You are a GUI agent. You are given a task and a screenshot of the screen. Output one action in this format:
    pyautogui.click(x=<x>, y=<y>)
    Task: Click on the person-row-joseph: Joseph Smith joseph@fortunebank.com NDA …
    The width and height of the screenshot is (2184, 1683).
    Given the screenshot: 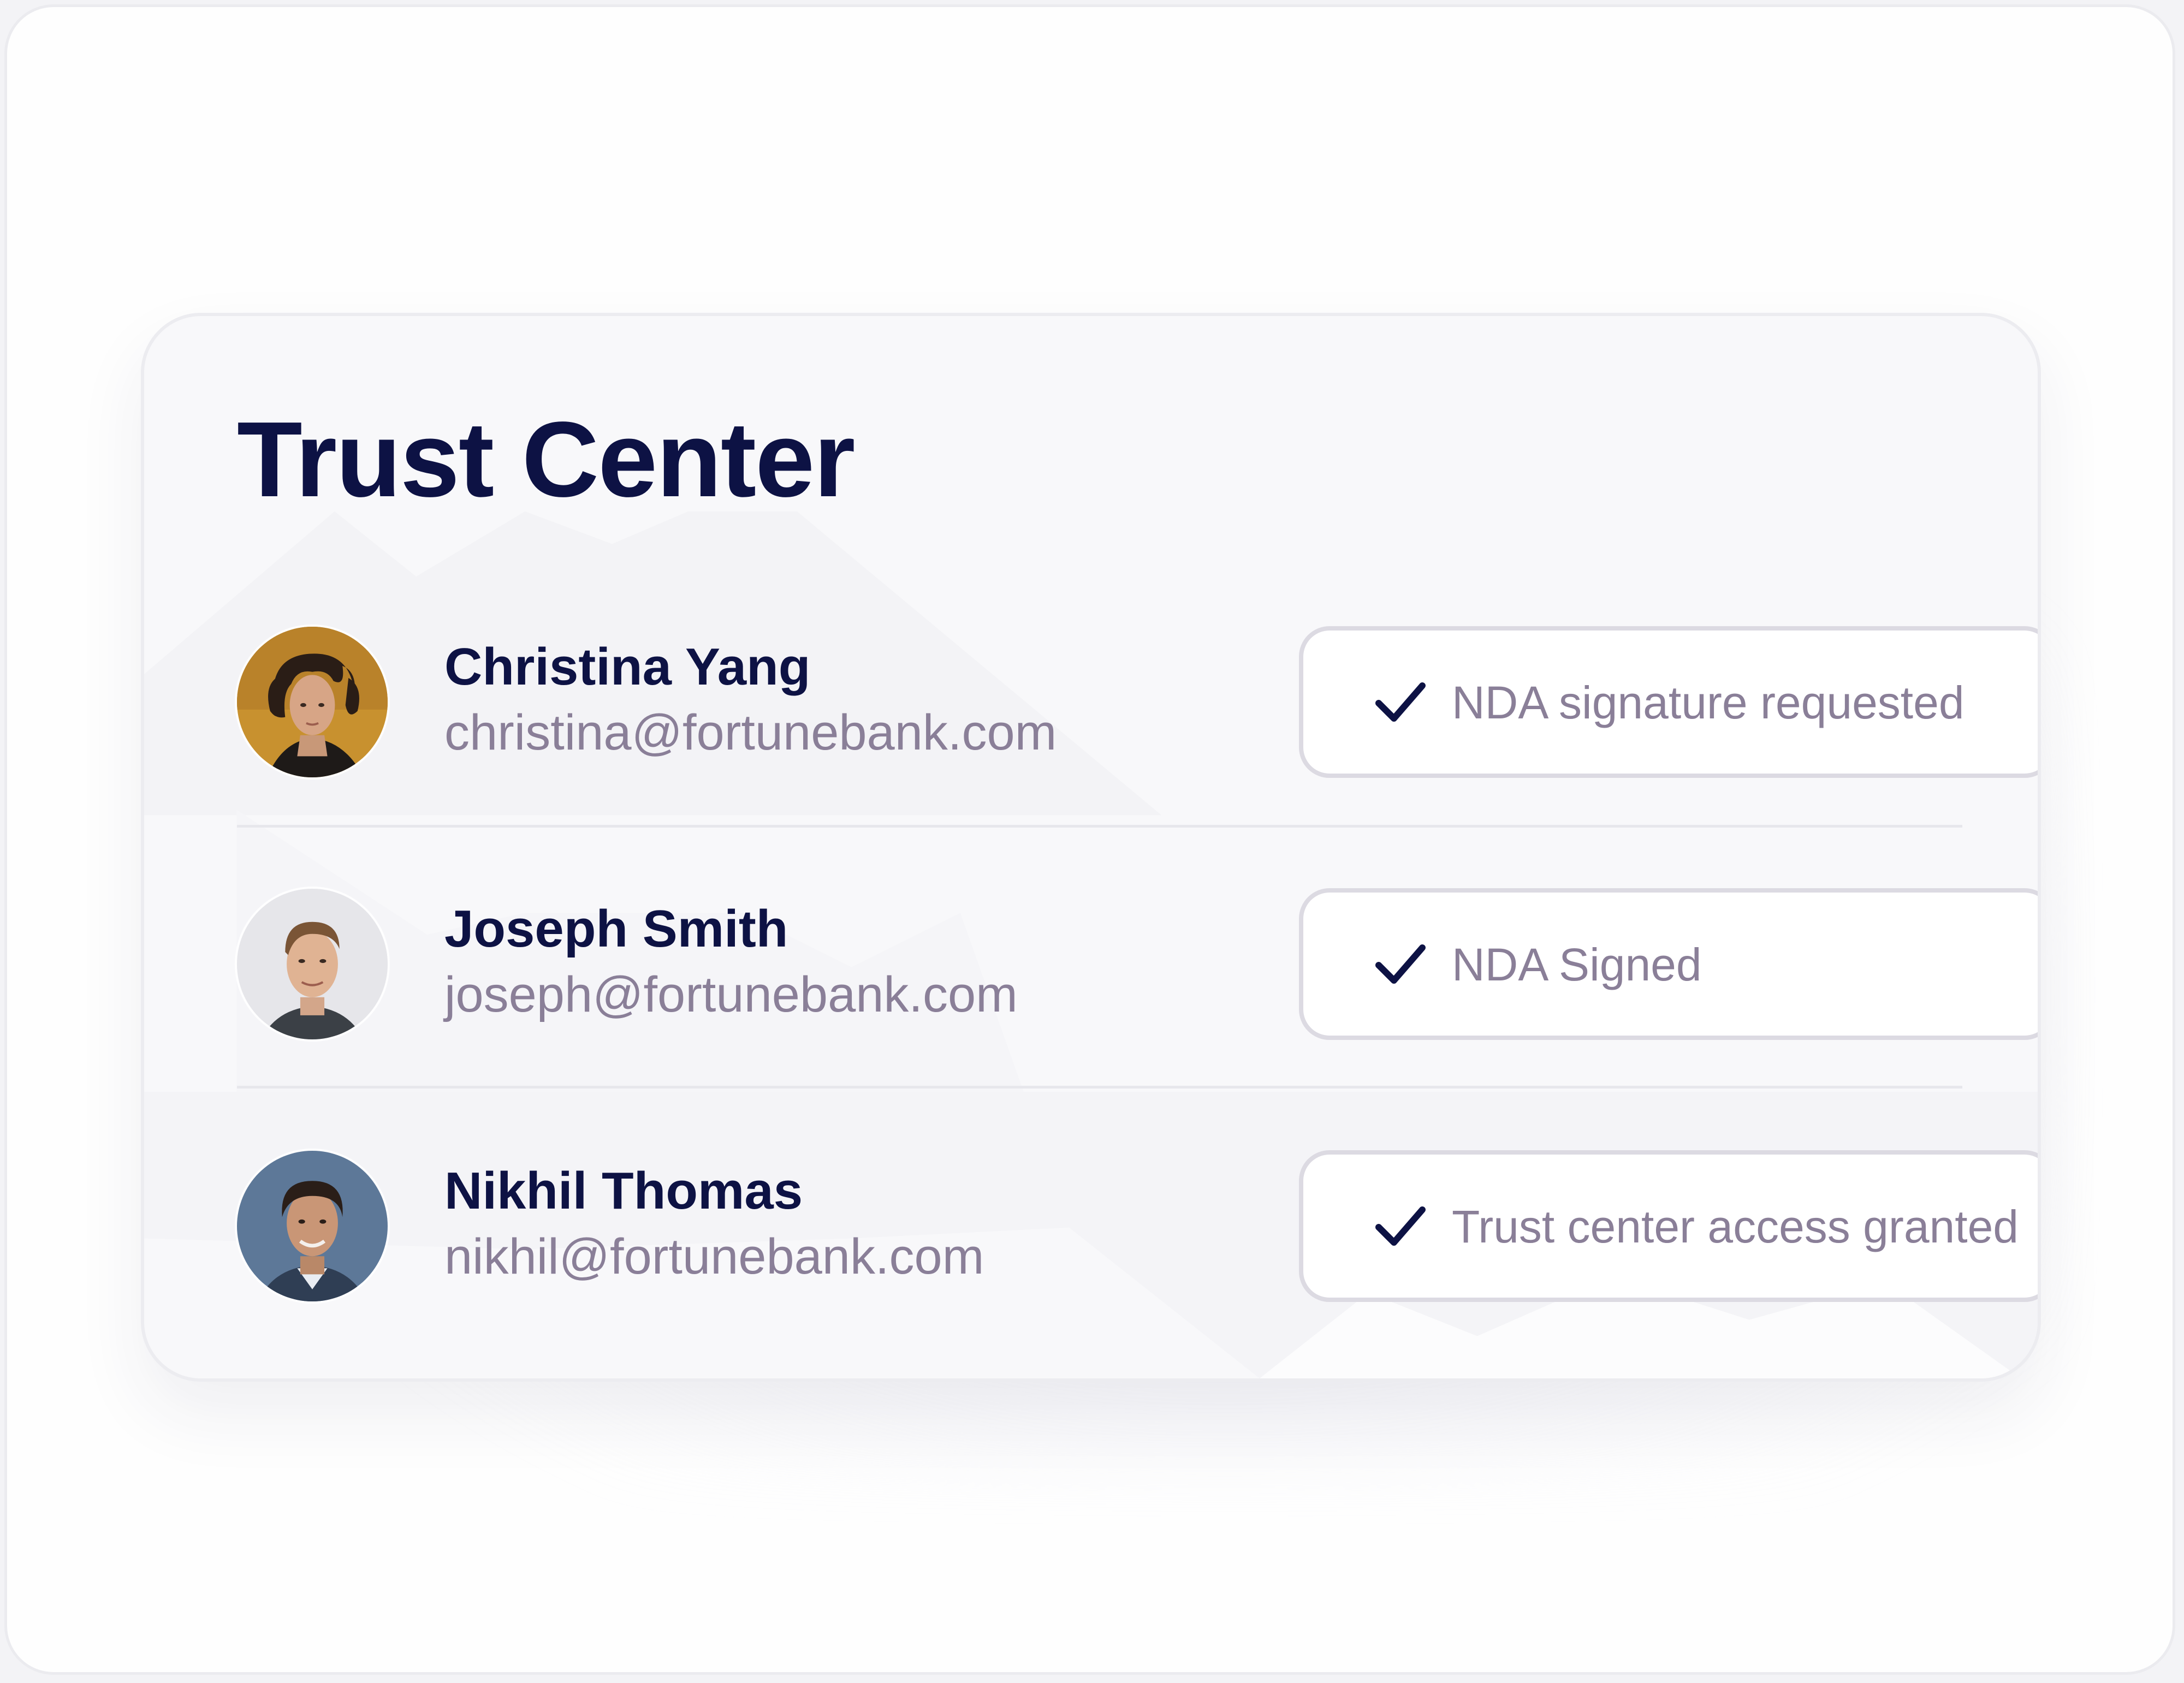 What is the action you would take?
    pyautogui.click(x=1137, y=1001)
    